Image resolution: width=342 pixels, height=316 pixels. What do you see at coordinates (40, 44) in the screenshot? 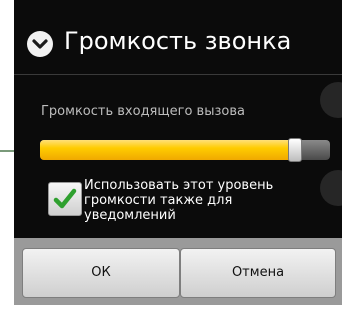
I see `chevron-down-circle-icon` at bounding box center [40, 44].